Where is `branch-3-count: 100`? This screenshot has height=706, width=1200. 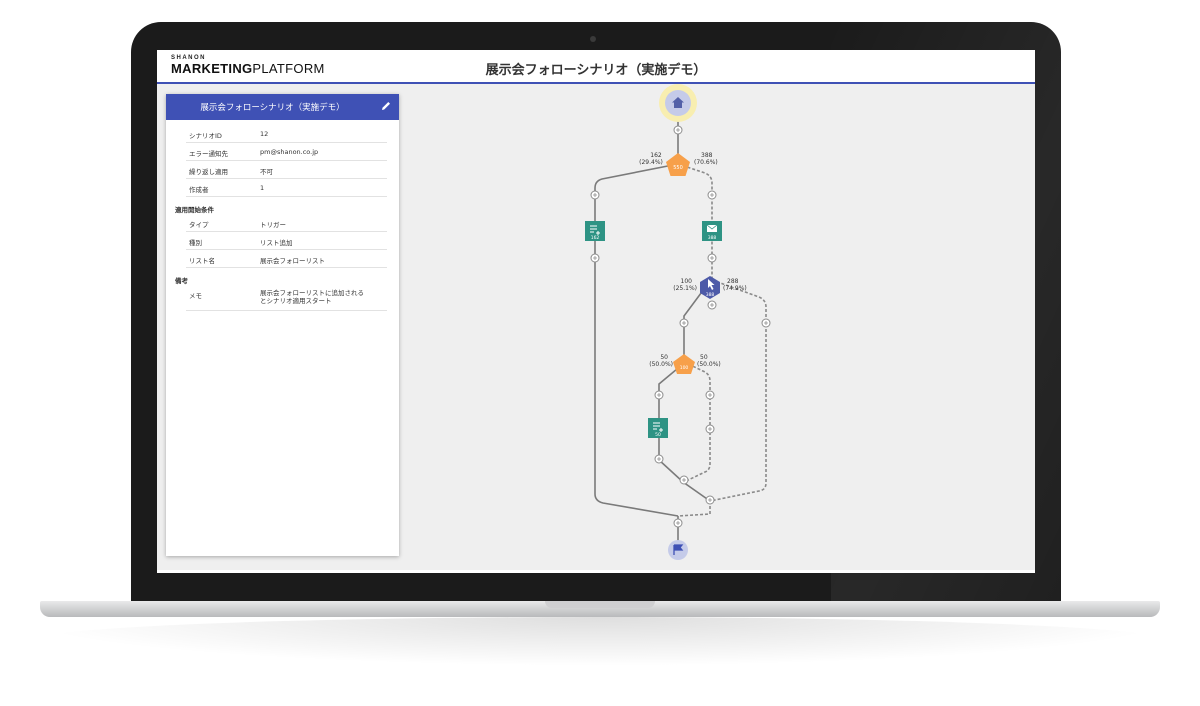
branch-3-count: 100 is located at coordinates (684, 368).